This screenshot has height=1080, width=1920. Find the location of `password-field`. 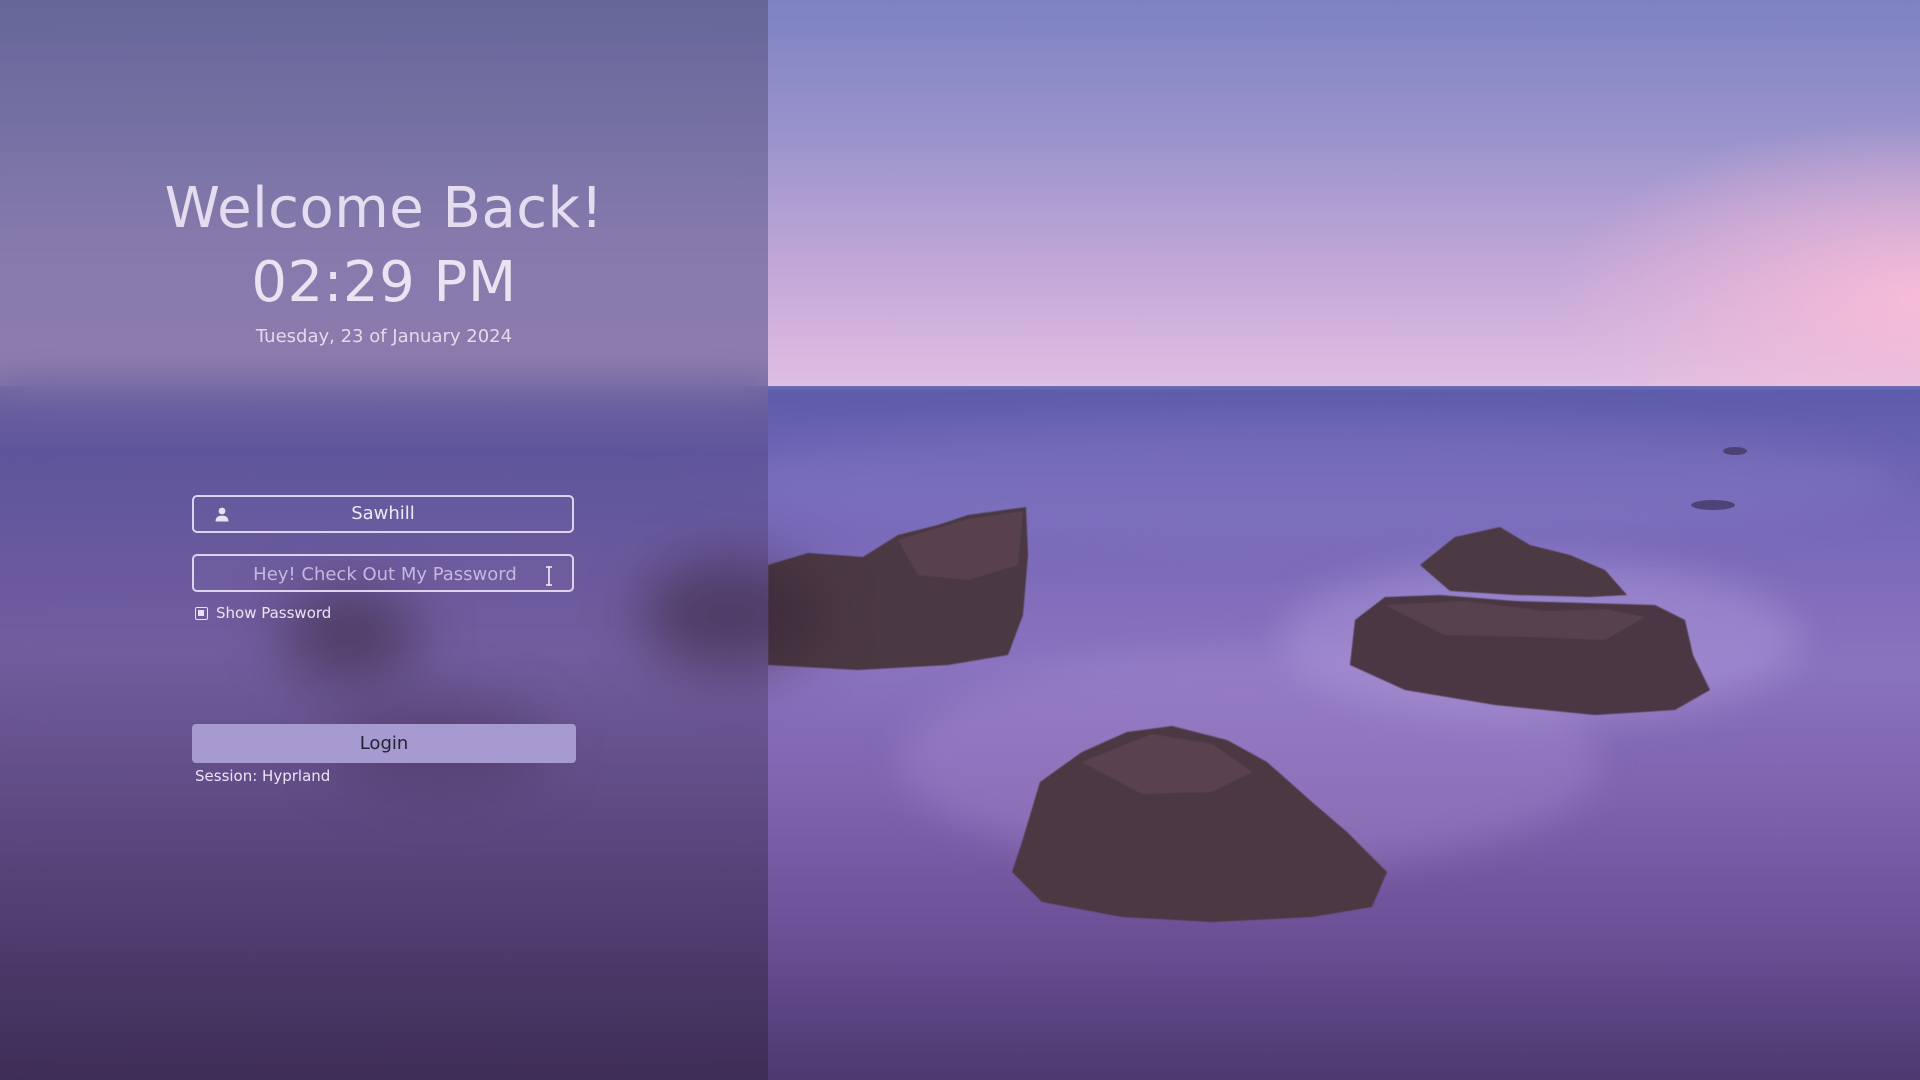

password-field is located at coordinates (384, 573).